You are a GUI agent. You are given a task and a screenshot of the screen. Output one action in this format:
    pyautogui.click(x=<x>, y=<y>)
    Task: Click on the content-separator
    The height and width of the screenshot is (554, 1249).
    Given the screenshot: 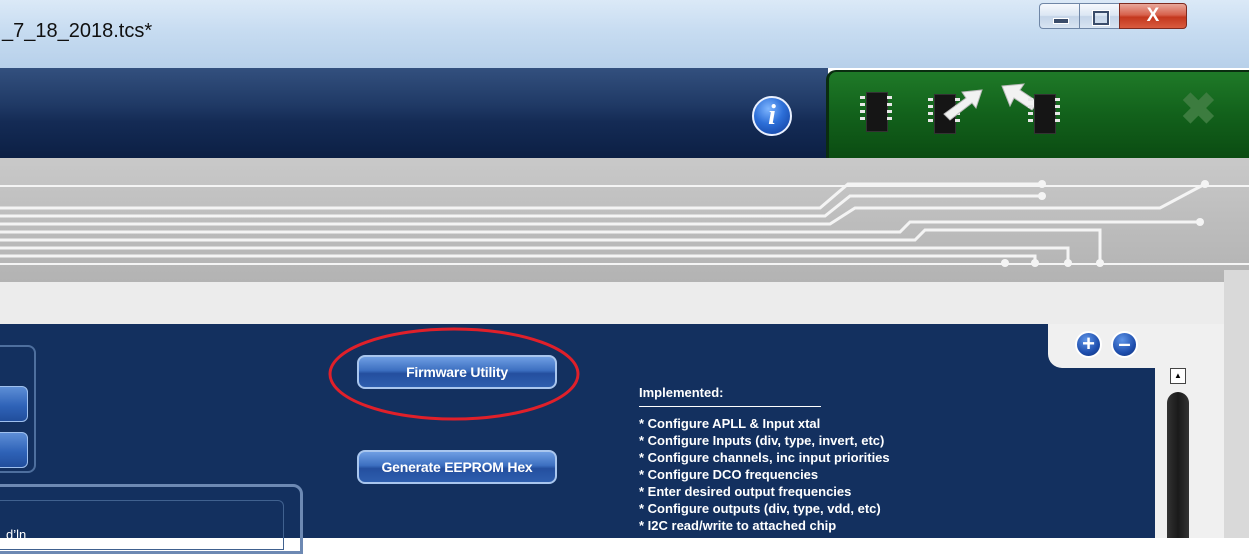 What is the action you would take?
    pyautogui.click(x=624, y=303)
    